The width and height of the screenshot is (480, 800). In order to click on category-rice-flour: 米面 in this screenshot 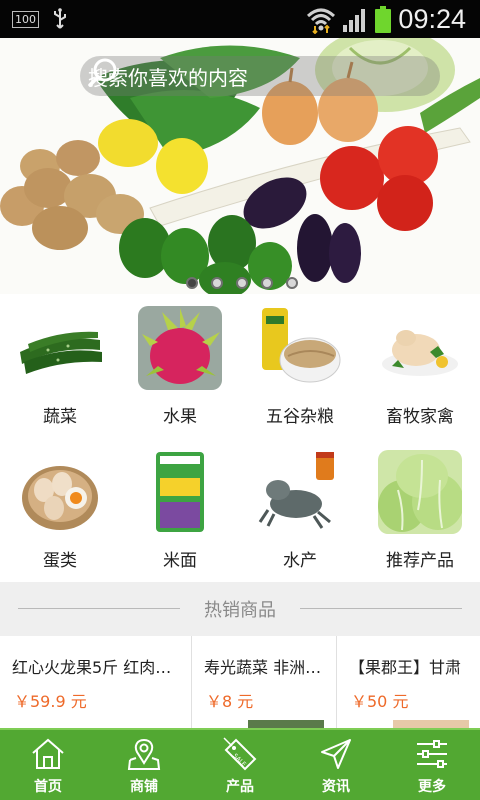, I will do `click(180, 510)`.